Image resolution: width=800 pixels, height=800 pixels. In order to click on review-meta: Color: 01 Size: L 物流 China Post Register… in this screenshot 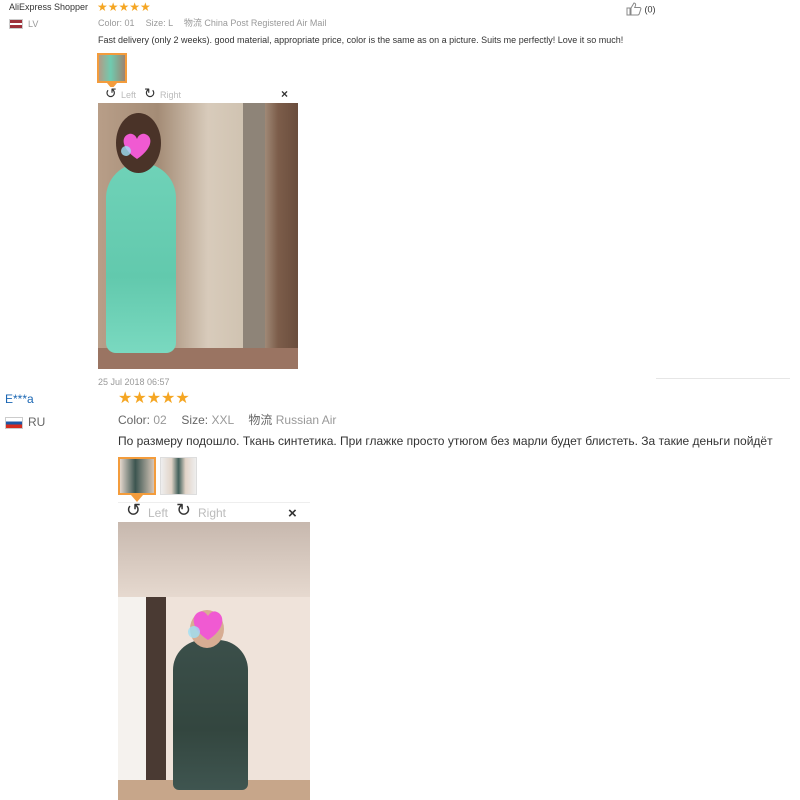, I will do `click(212, 22)`.